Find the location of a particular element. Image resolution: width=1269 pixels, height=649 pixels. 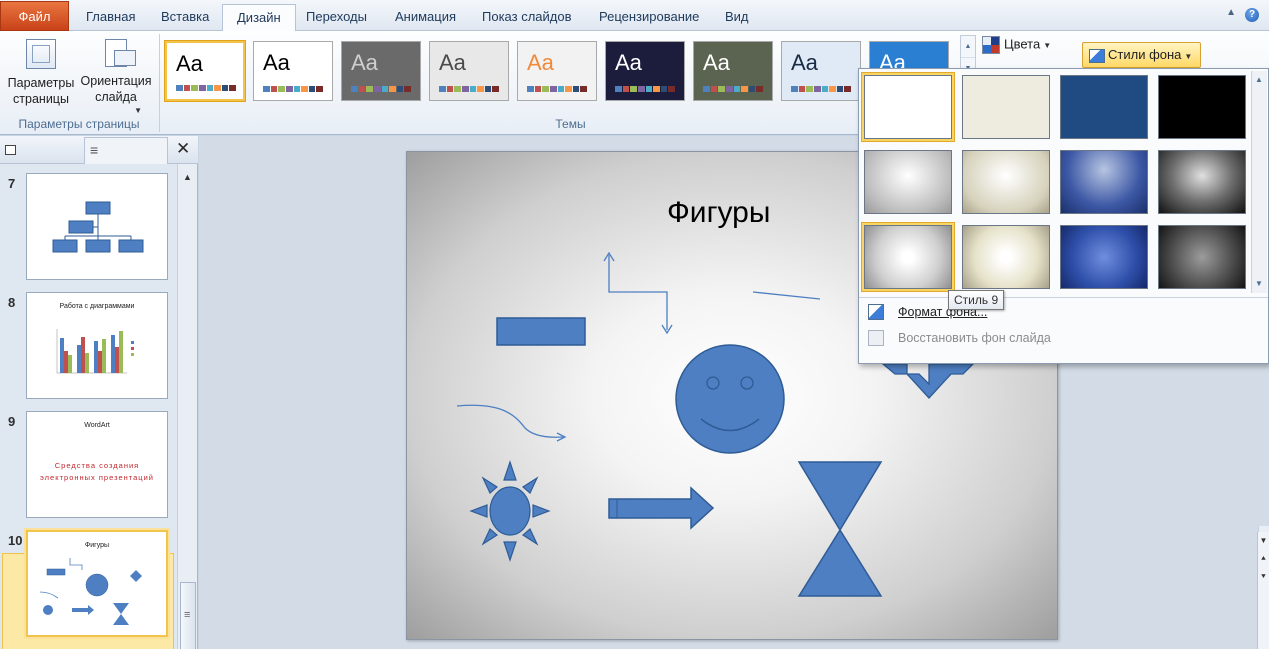

sun-shape is located at coordinates (510, 511).